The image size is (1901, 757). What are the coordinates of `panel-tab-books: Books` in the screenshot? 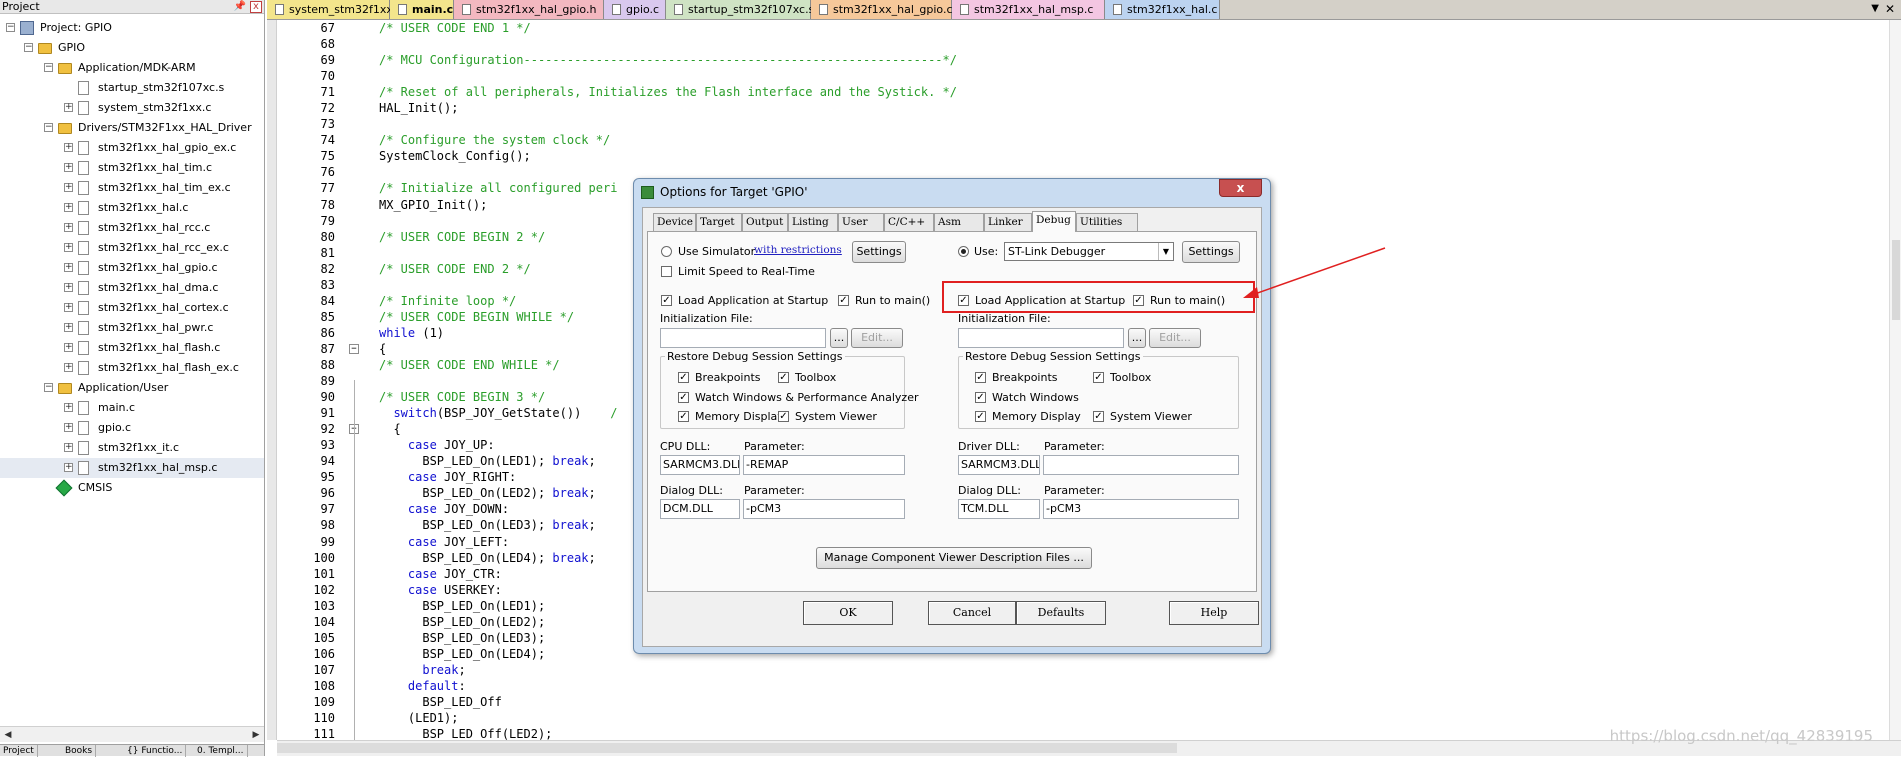 It's located at (79, 751).